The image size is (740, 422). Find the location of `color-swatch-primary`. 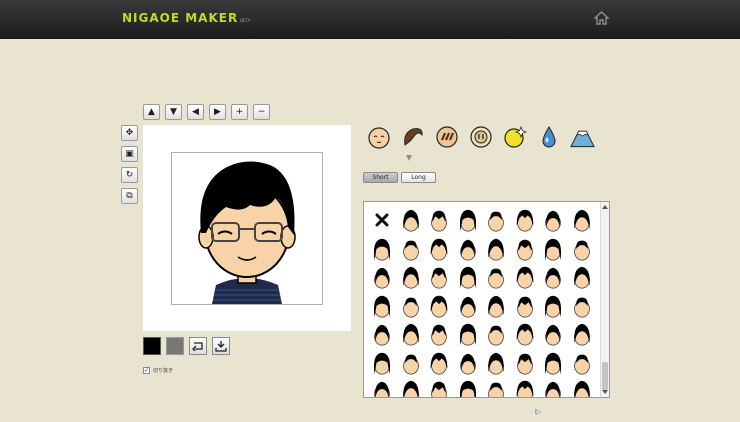

color-swatch-primary is located at coordinates (152, 346).